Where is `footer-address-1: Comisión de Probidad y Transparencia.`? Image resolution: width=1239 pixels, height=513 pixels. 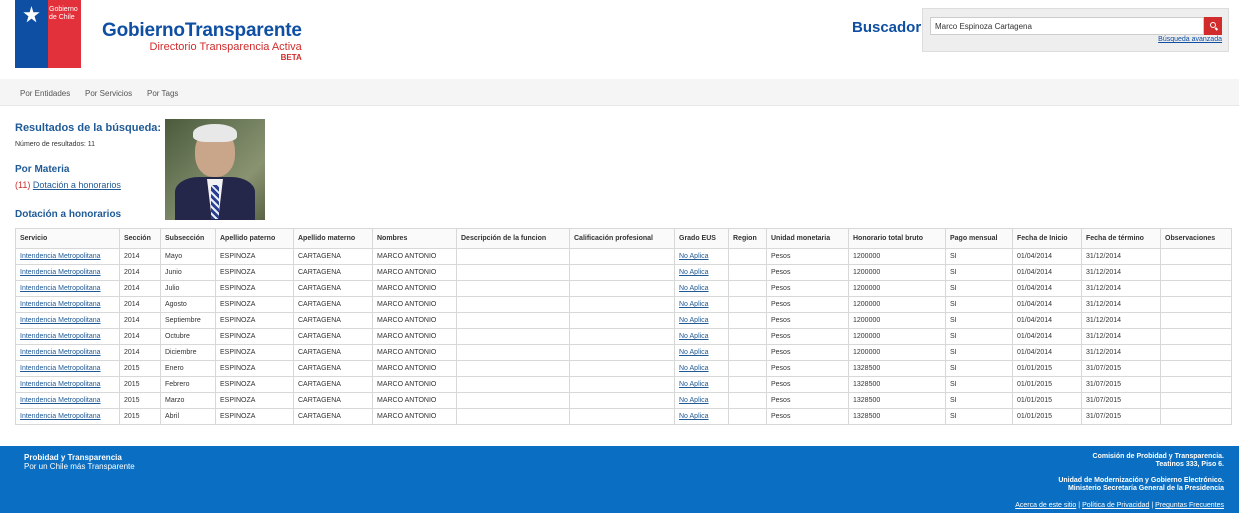 footer-address-1: Comisión de Probidad y Transparencia. is located at coordinates (1158, 456).